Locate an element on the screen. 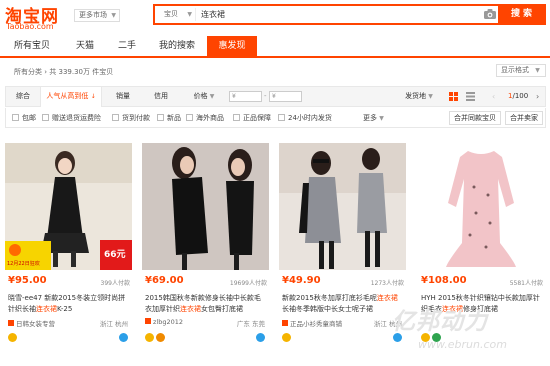 This screenshot has width=550, height=366. sort-price-label: 价格 is located at coordinates (200, 96).